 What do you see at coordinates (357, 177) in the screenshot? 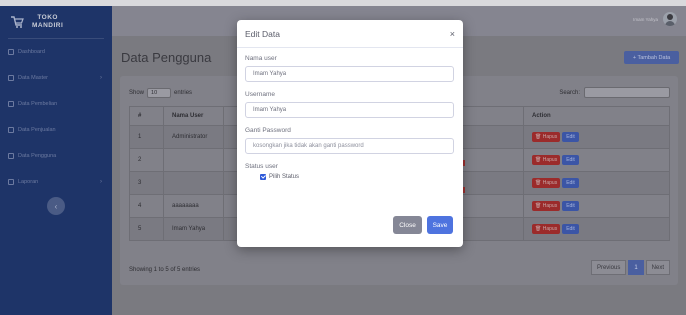
I see `status-checkbox-row: Pilih Status` at bounding box center [357, 177].